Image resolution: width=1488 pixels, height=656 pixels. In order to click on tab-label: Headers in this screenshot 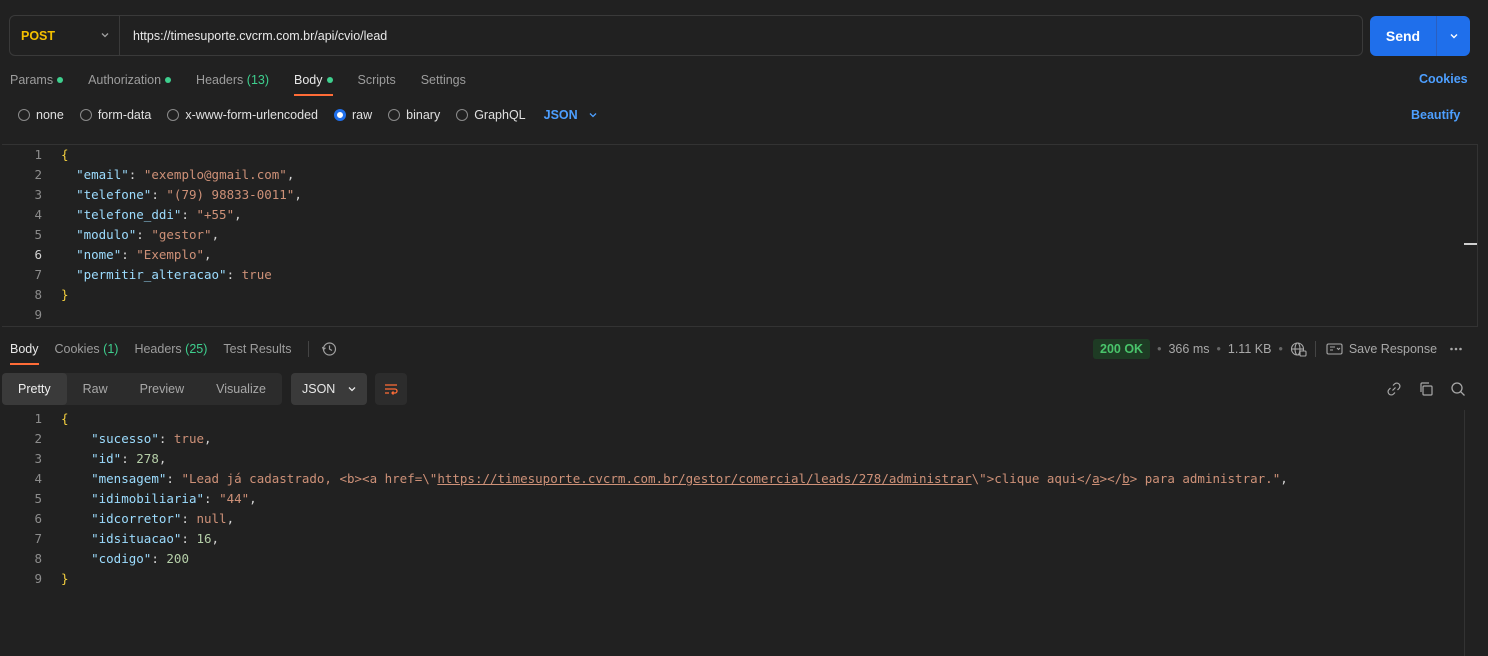, I will do `click(220, 80)`.